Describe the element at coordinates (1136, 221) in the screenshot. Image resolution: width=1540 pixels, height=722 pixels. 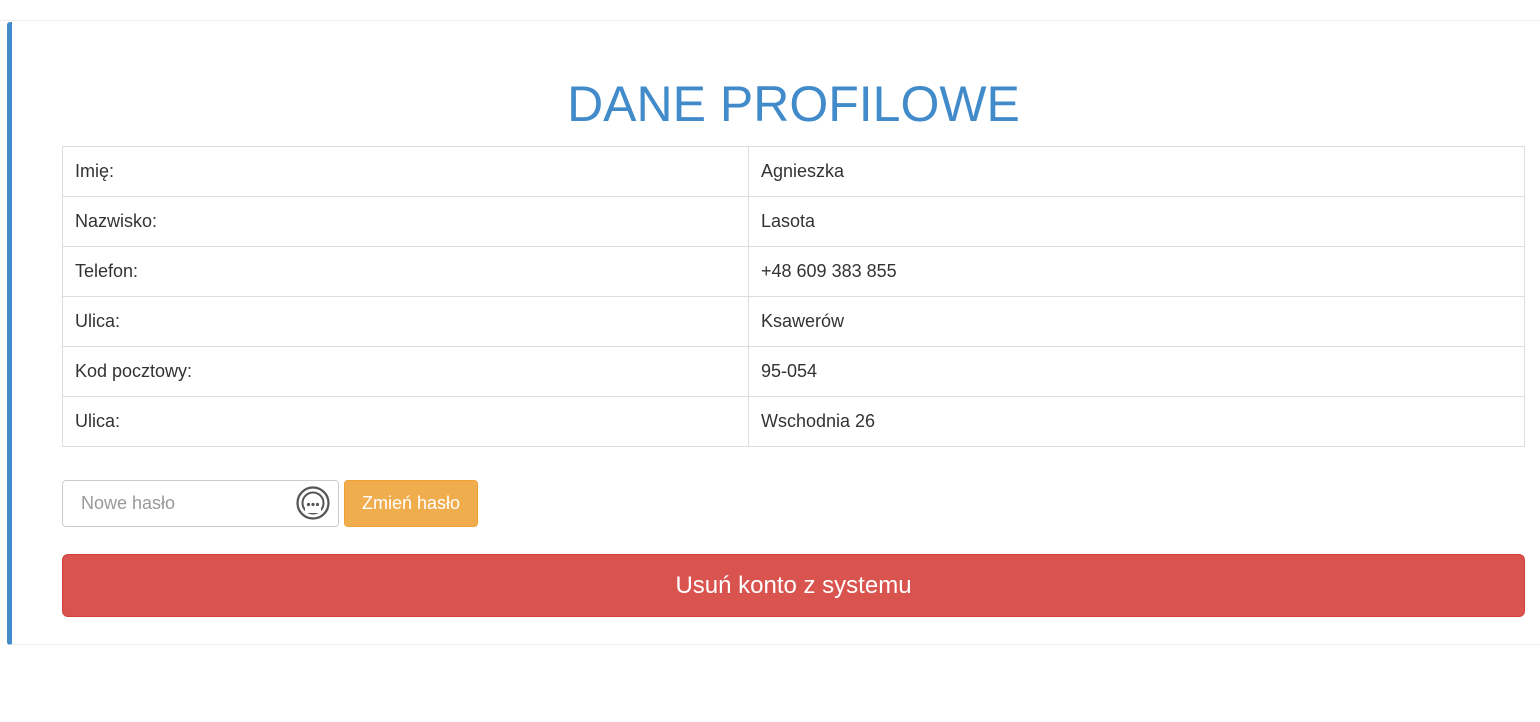
I see `field-value: Lasota` at that location.